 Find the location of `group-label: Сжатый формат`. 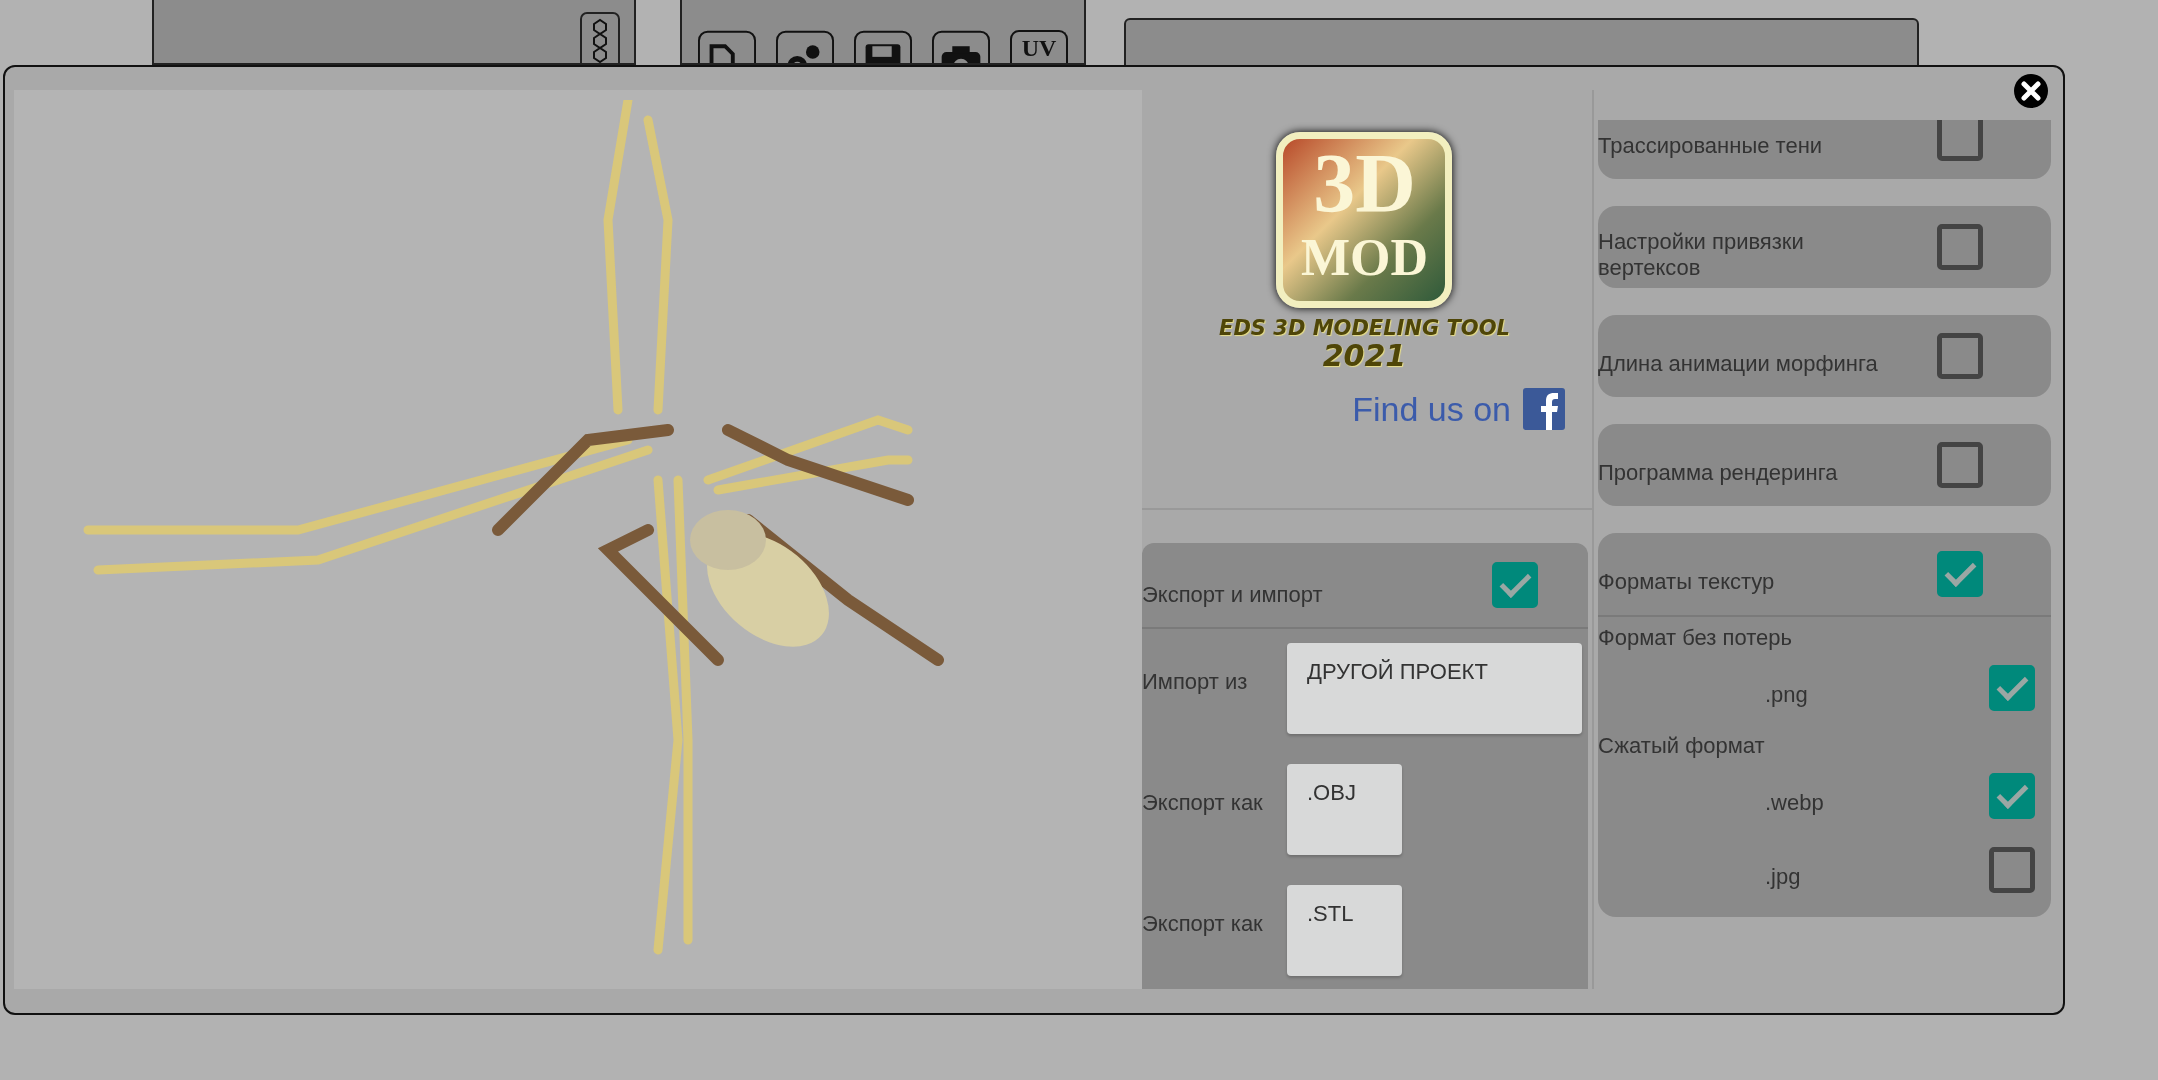

group-label: Сжатый формат is located at coordinates (1682, 746).